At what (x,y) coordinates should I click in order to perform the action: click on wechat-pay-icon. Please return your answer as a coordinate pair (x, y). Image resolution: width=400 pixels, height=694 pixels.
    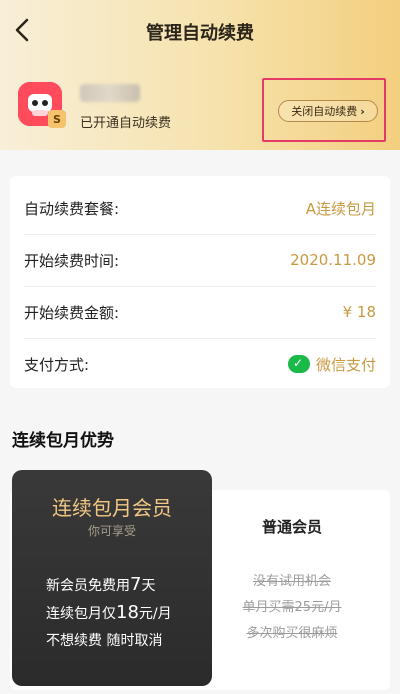
    Looking at the image, I should click on (298, 364).